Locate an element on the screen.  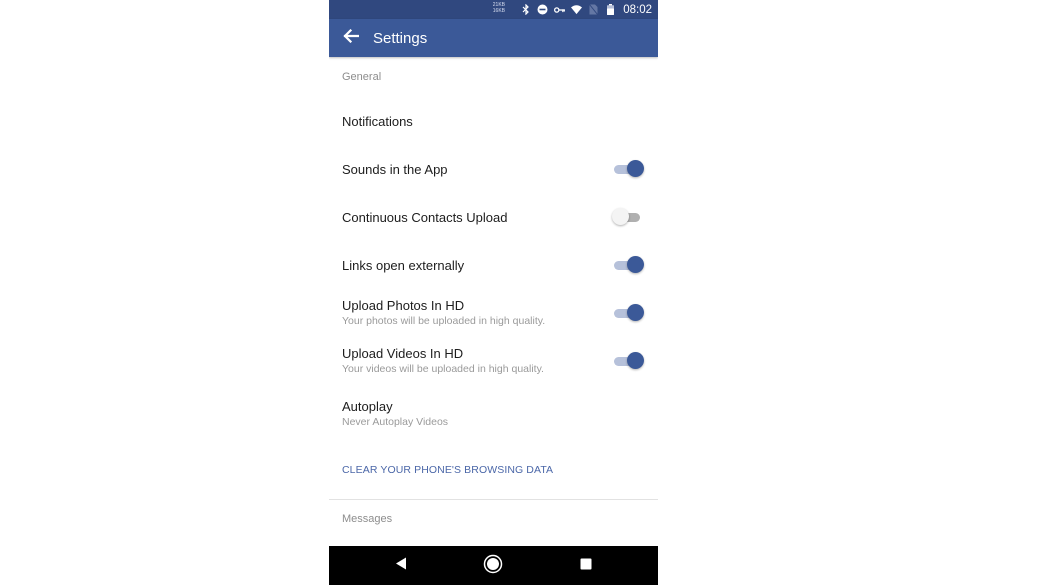
no-sim-icon is located at coordinates (593, 9).